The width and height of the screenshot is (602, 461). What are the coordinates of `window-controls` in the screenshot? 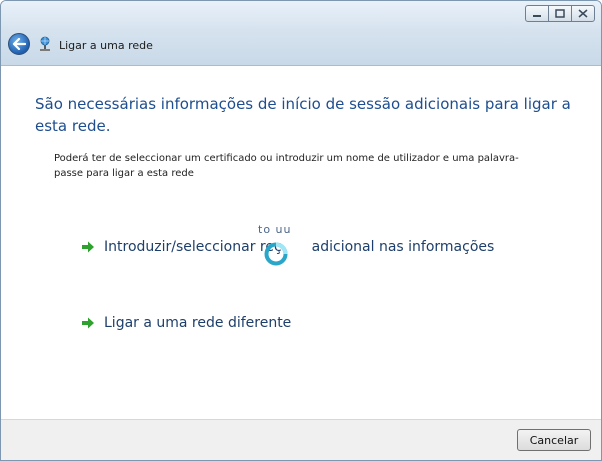 It's located at (560, 13).